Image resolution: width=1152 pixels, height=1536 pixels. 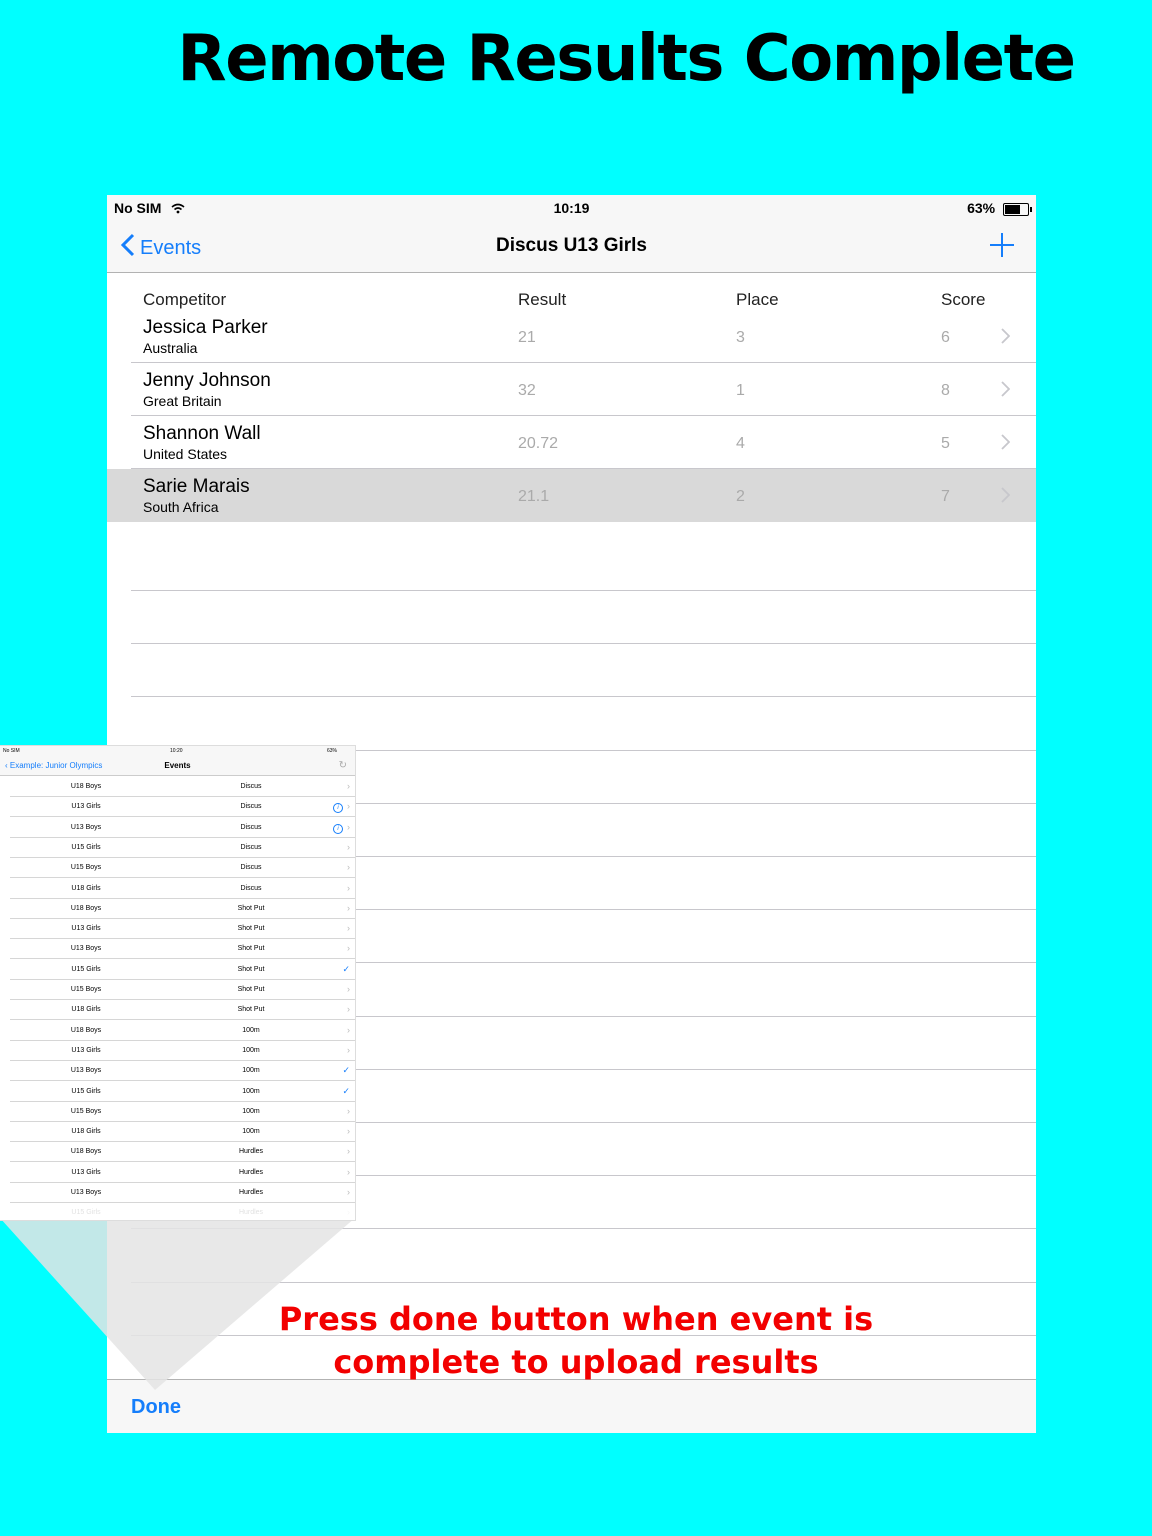 I want to click on table-row: Sarie Marais South Africa 21.1 2 7, so click(x=571, y=495).